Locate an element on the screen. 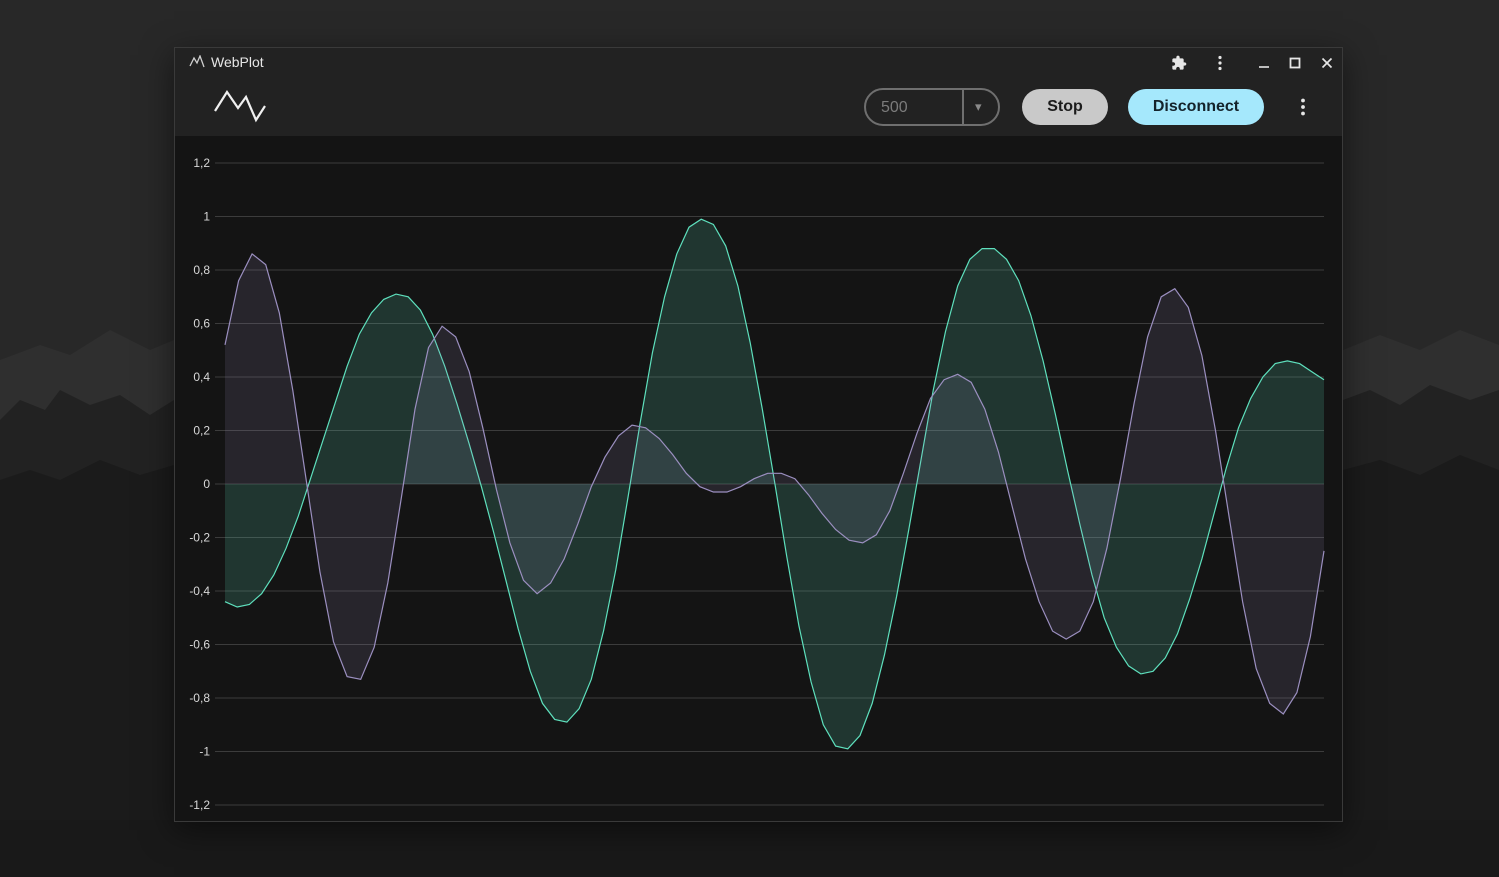 Image resolution: width=1499 pixels, height=877 pixels. y-tick-label: -0,2 is located at coordinates (199, 538).